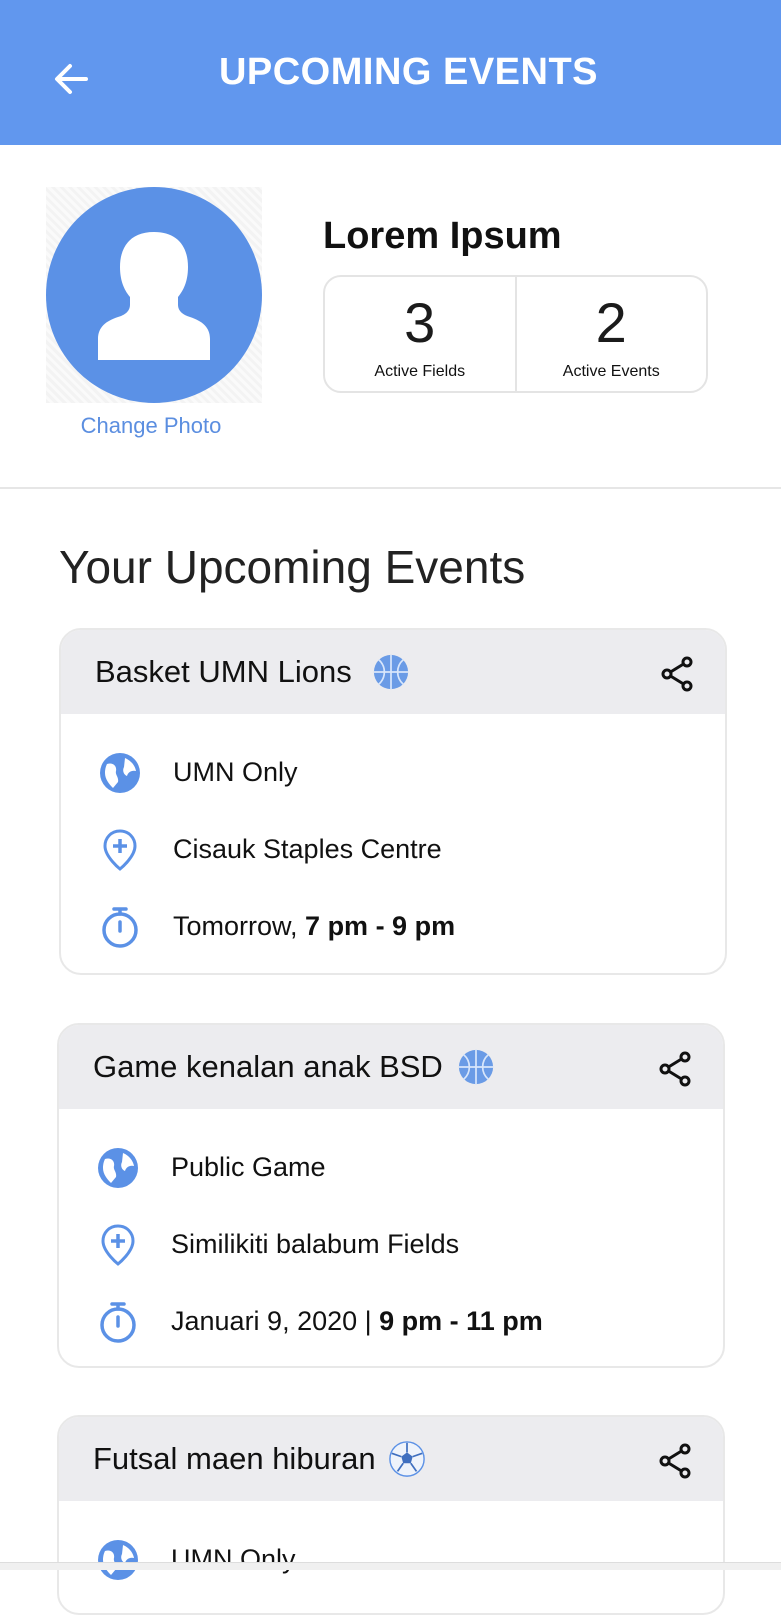  I want to click on avatar, so click(154, 295).